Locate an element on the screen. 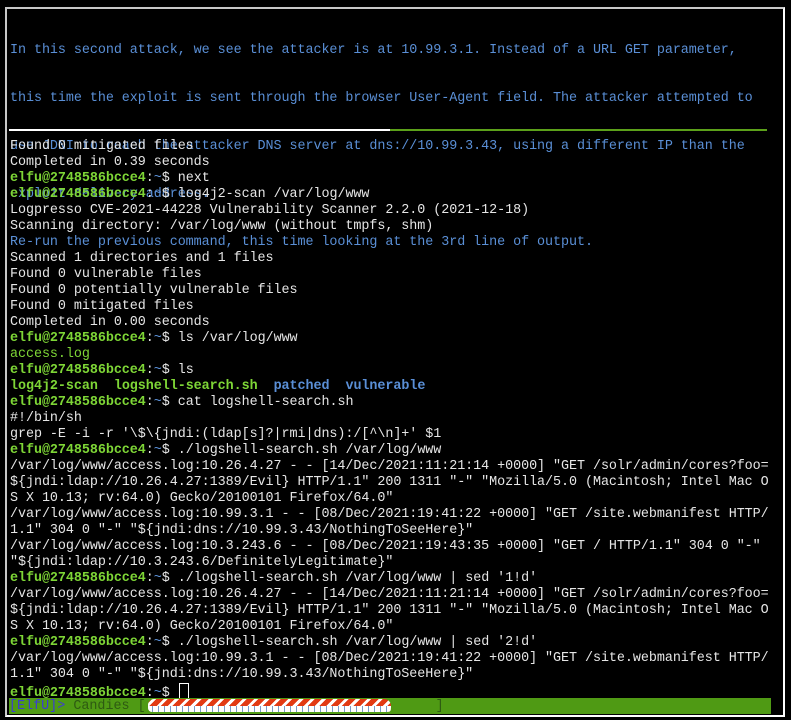 This screenshot has width=791, height=720. command-text: ./logshell-search.sh /var/log/www is located at coordinates (309, 450).